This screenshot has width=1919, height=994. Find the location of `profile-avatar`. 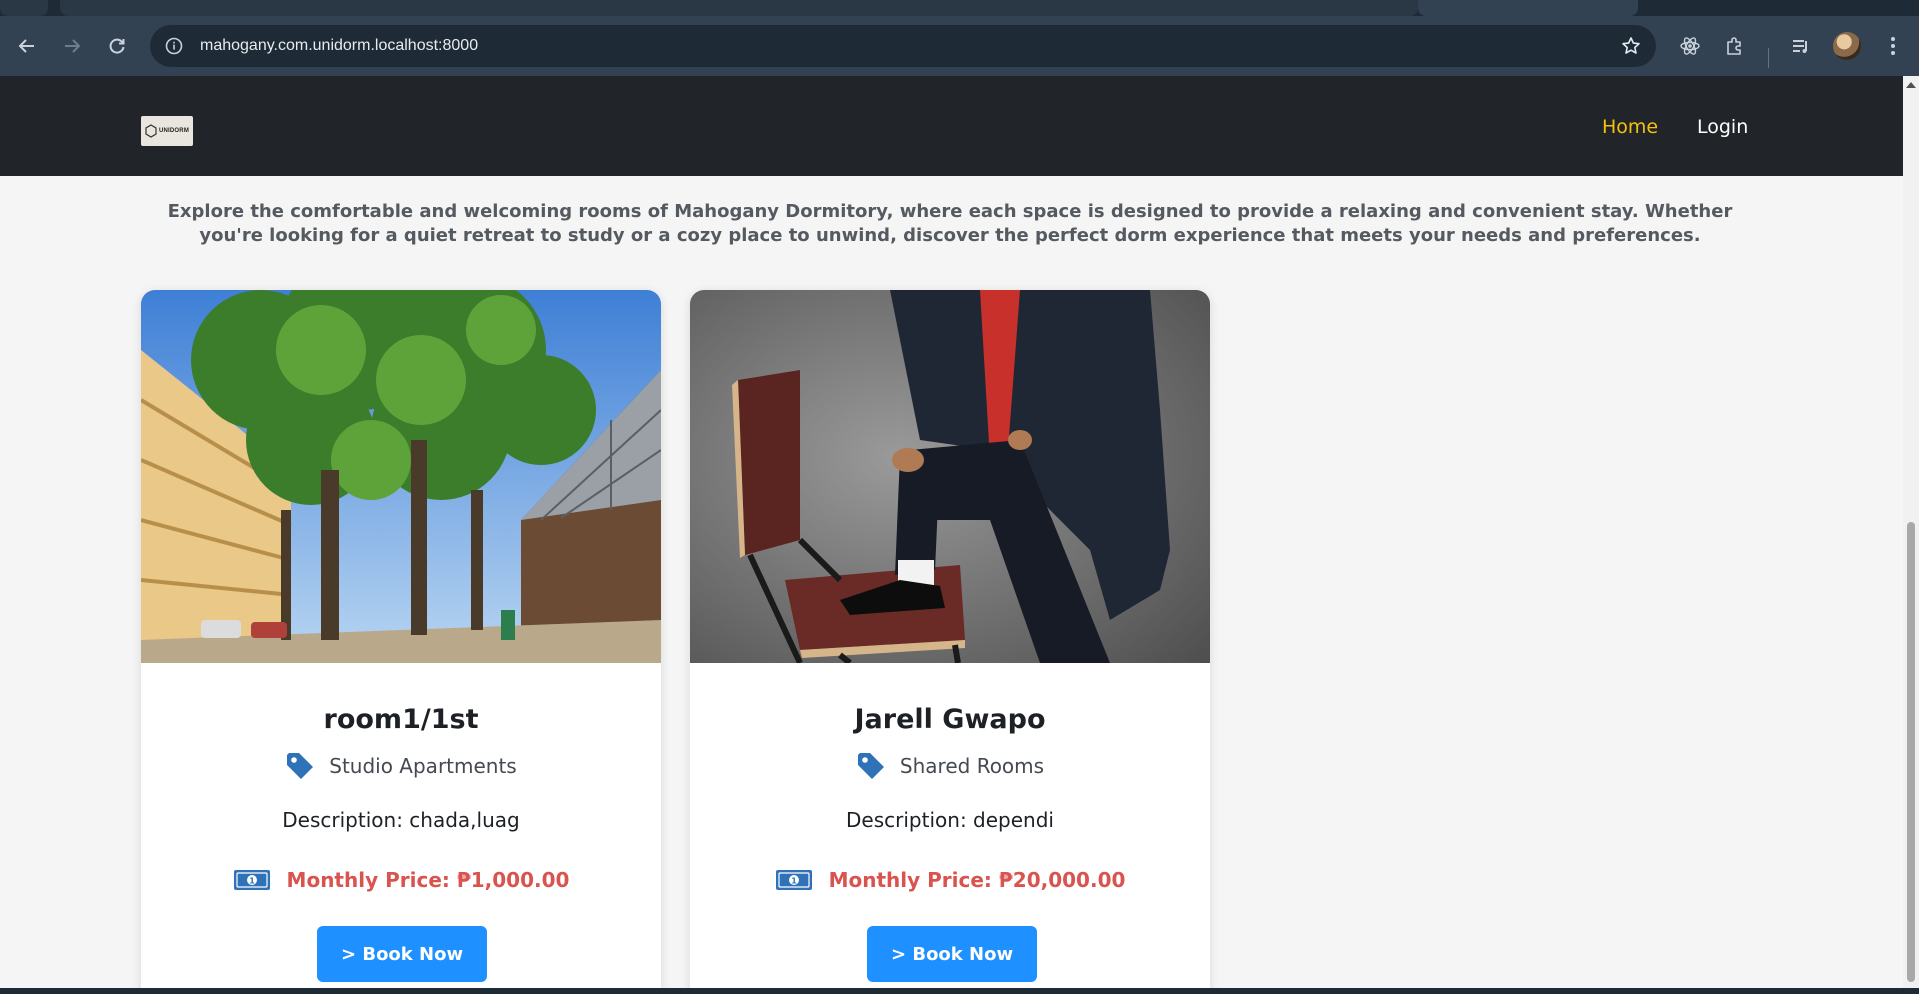

profile-avatar is located at coordinates (1847, 46).